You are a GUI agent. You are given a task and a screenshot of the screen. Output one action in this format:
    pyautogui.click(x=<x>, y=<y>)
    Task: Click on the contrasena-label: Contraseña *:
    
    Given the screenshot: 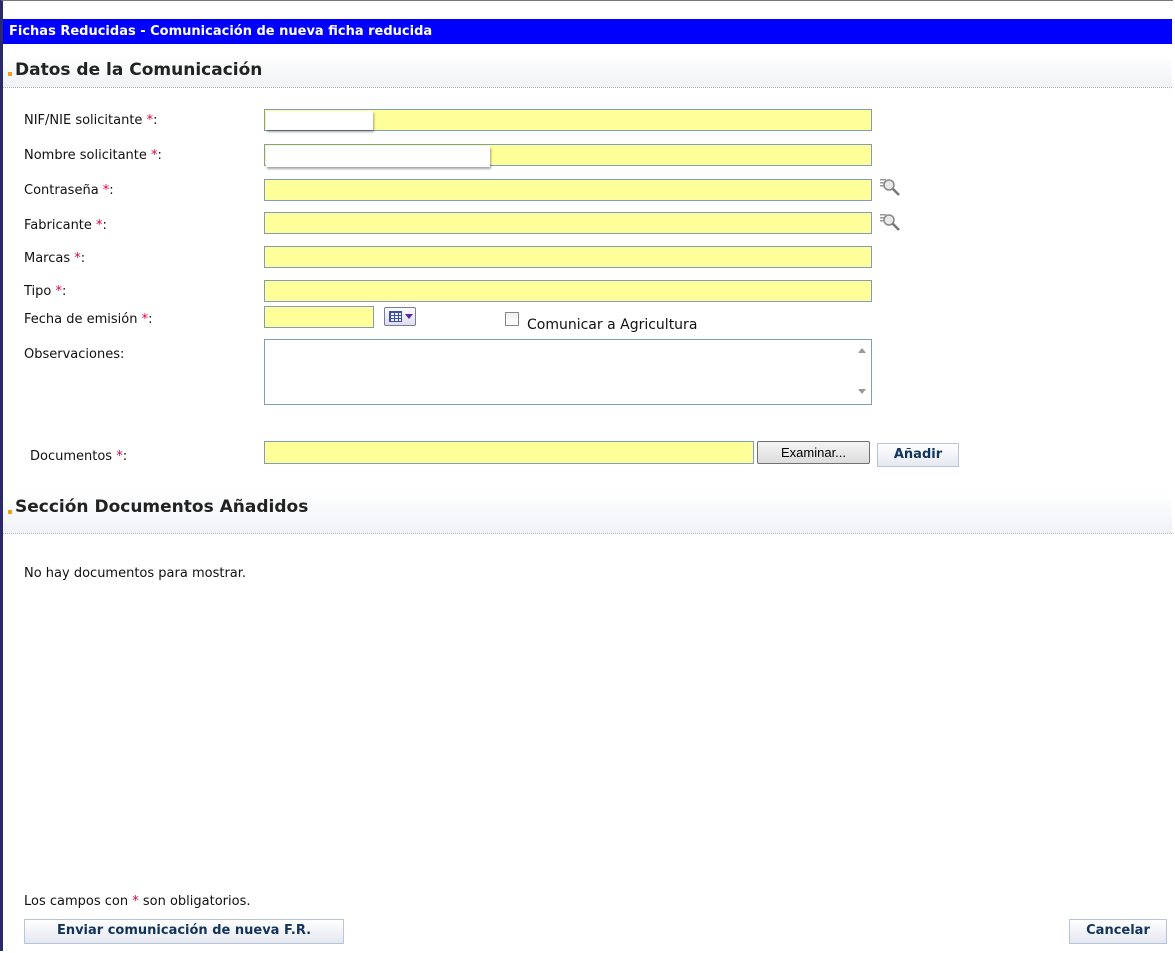 What is the action you would take?
    pyautogui.click(x=69, y=190)
    